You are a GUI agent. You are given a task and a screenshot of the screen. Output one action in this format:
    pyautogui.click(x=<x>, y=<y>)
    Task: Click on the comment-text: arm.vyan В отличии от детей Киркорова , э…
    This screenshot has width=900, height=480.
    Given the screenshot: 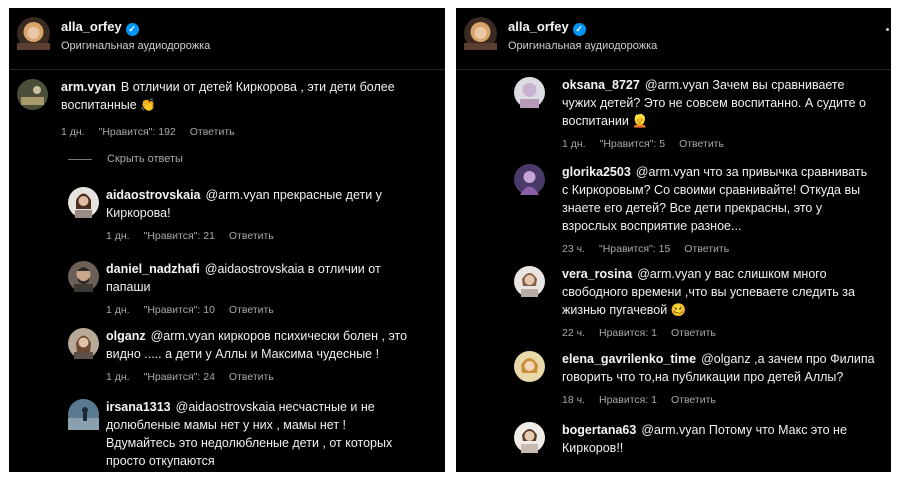 What is the action you would take?
    pyautogui.click(x=228, y=96)
    